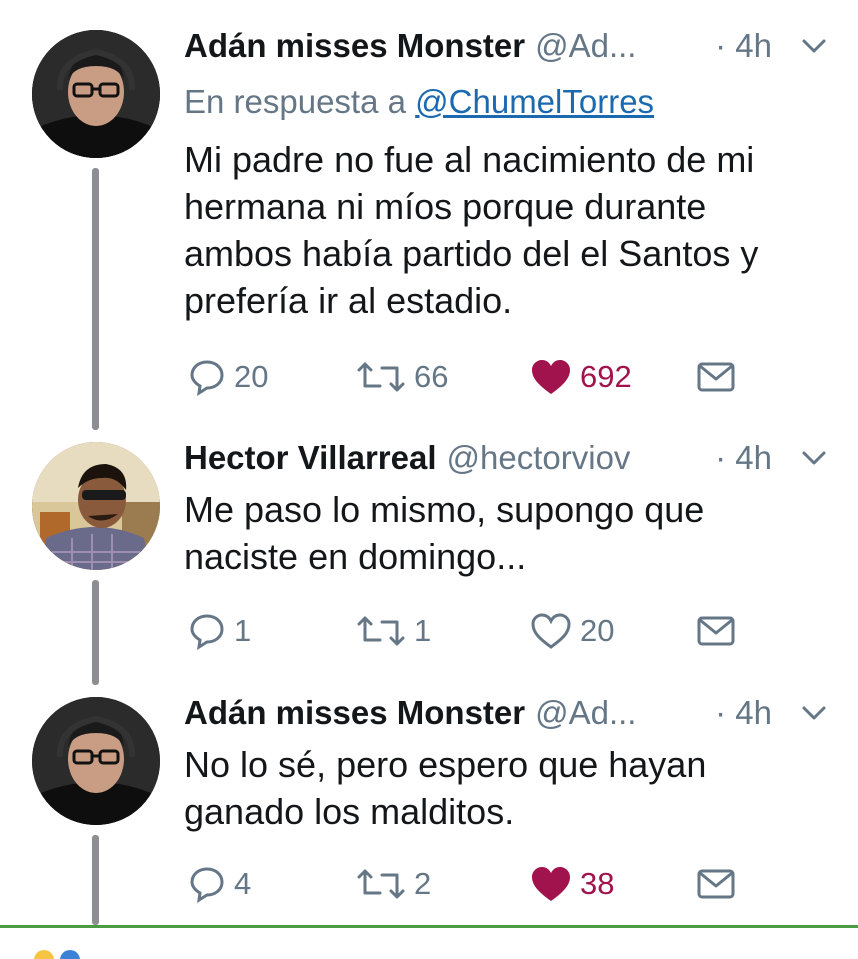 The width and height of the screenshot is (858, 959). What do you see at coordinates (469, 159) in the screenshot?
I see `tweet-text-line: Mi padre no fue al nacimiento de mi` at bounding box center [469, 159].